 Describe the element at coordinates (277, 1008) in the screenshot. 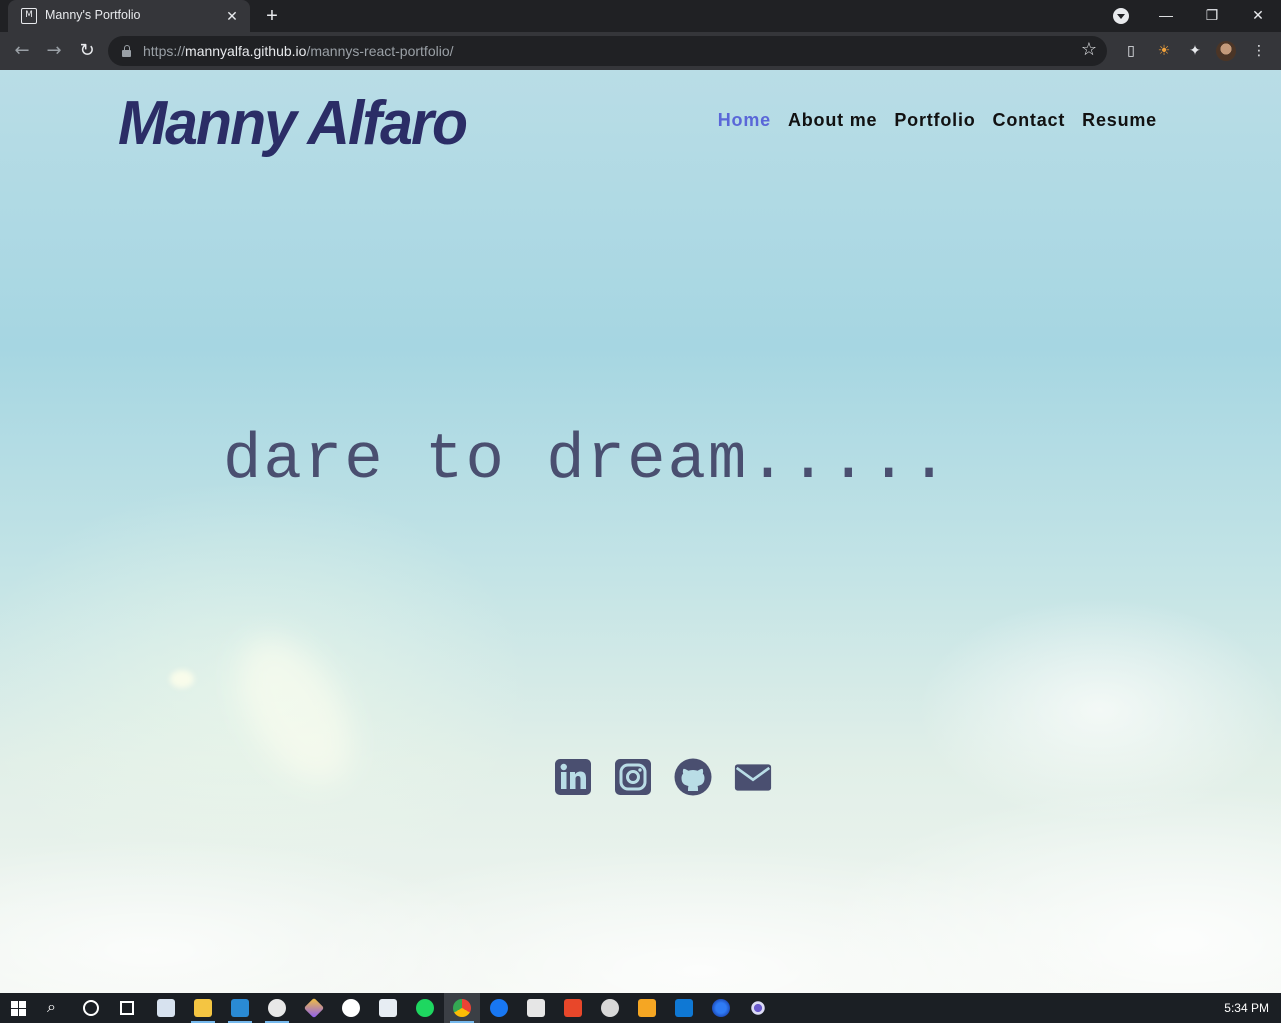

I see `slack-icon` at that location.